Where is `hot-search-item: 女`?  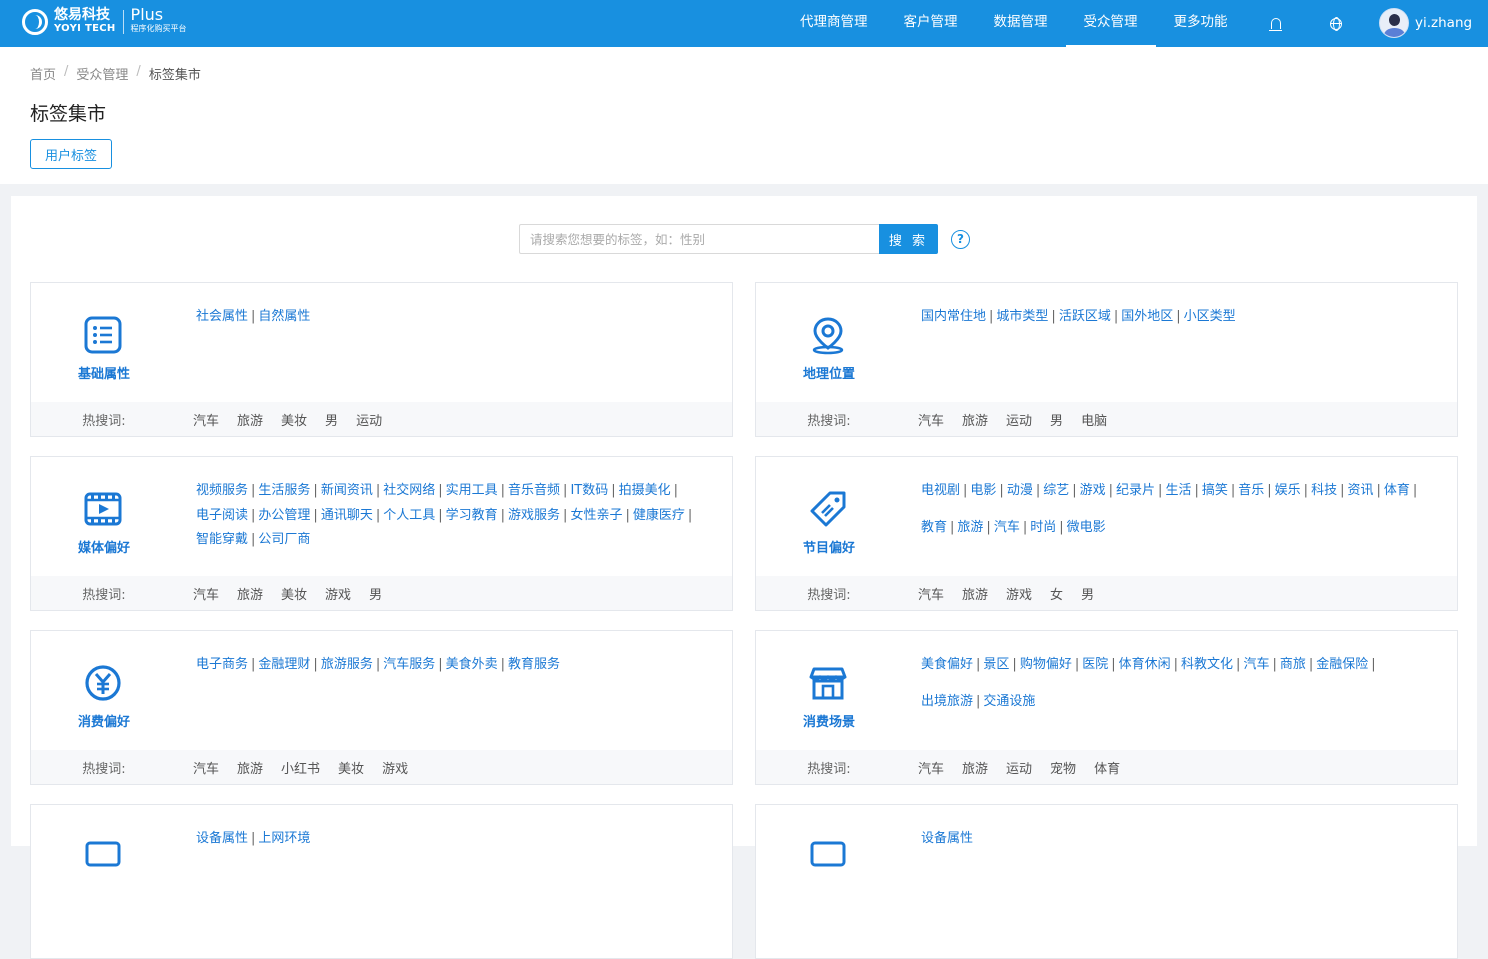 hot-search-item: 女 is located at coordinates (1056, 593).